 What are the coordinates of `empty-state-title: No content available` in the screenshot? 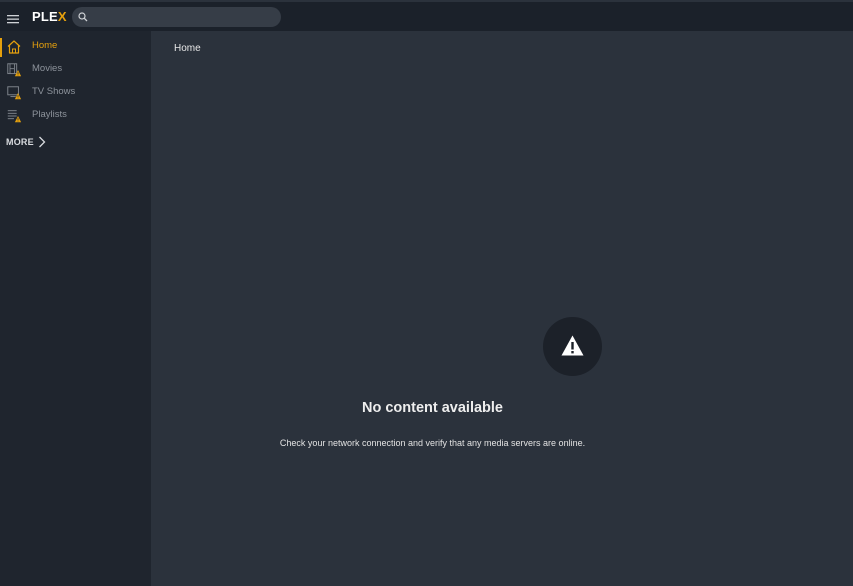 It's located at (432, 408).